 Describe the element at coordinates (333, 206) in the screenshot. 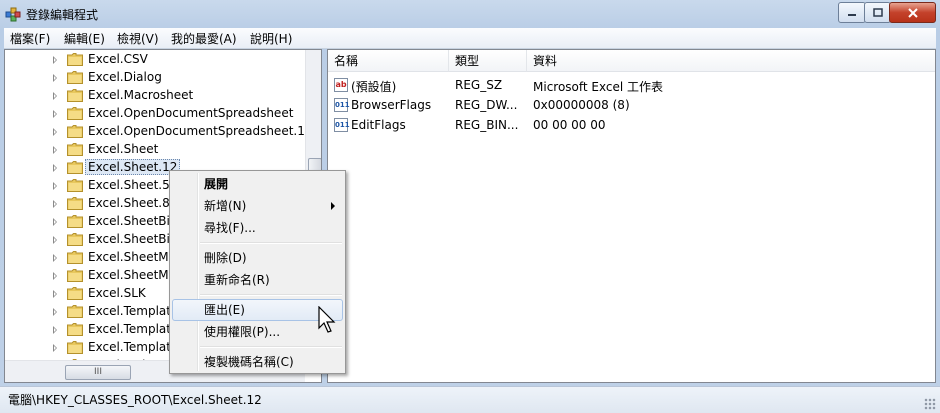

I see `submenu-arrow-icon` at that location.